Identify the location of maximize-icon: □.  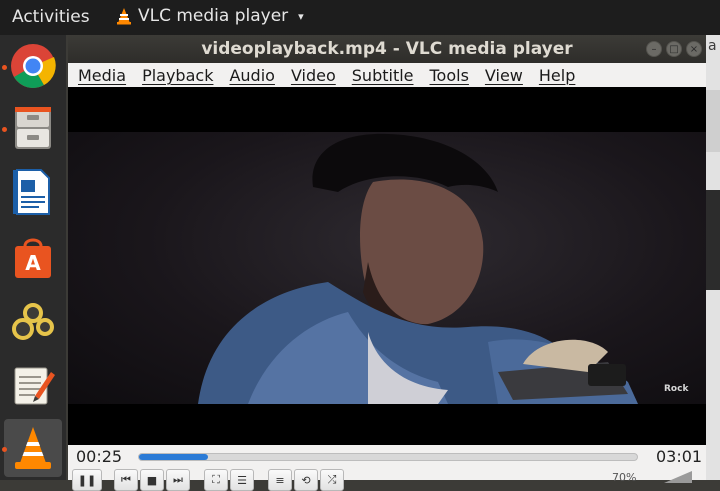
(674, 49).